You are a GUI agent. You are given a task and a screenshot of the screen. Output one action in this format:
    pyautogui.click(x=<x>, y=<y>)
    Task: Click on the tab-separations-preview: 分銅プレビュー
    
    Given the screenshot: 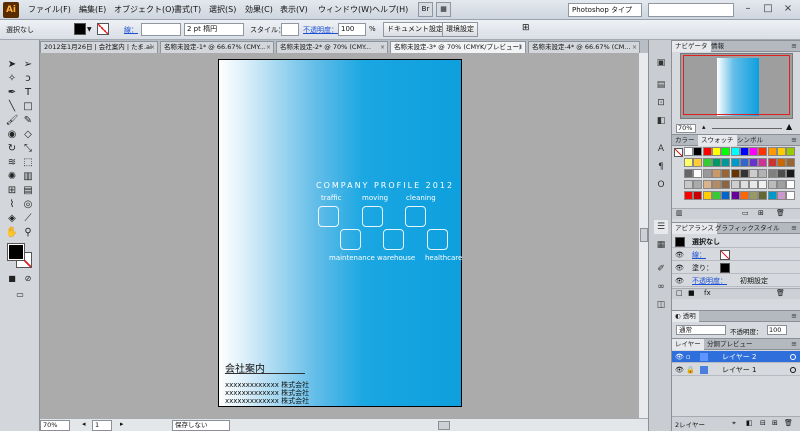 What is the action you would take?
    pyautogui.click(x=730, y=344)
    